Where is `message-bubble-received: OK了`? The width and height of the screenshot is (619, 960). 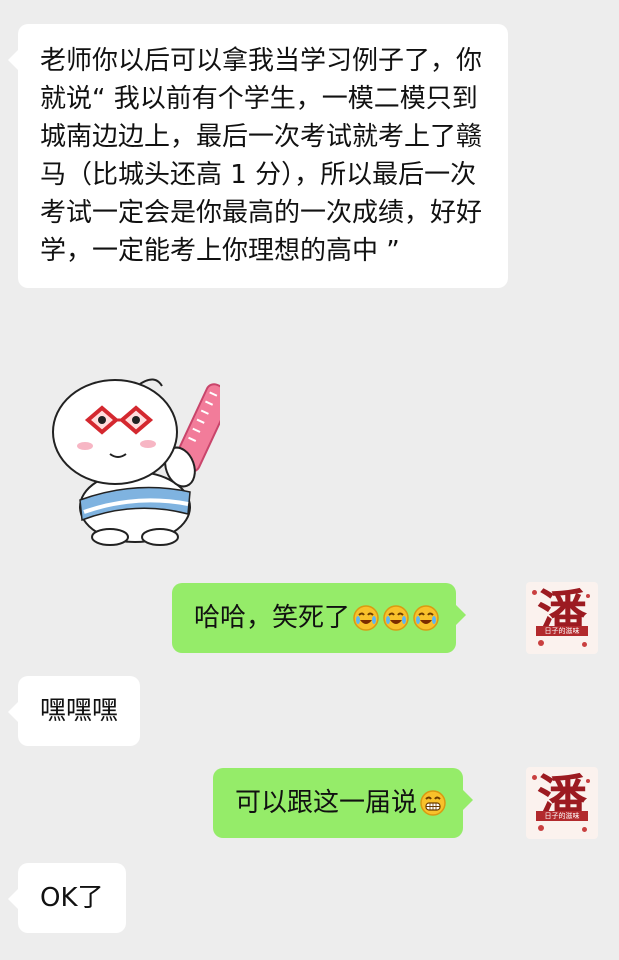
message-bubble-received: OK了 is located at coordinates (67, 898).